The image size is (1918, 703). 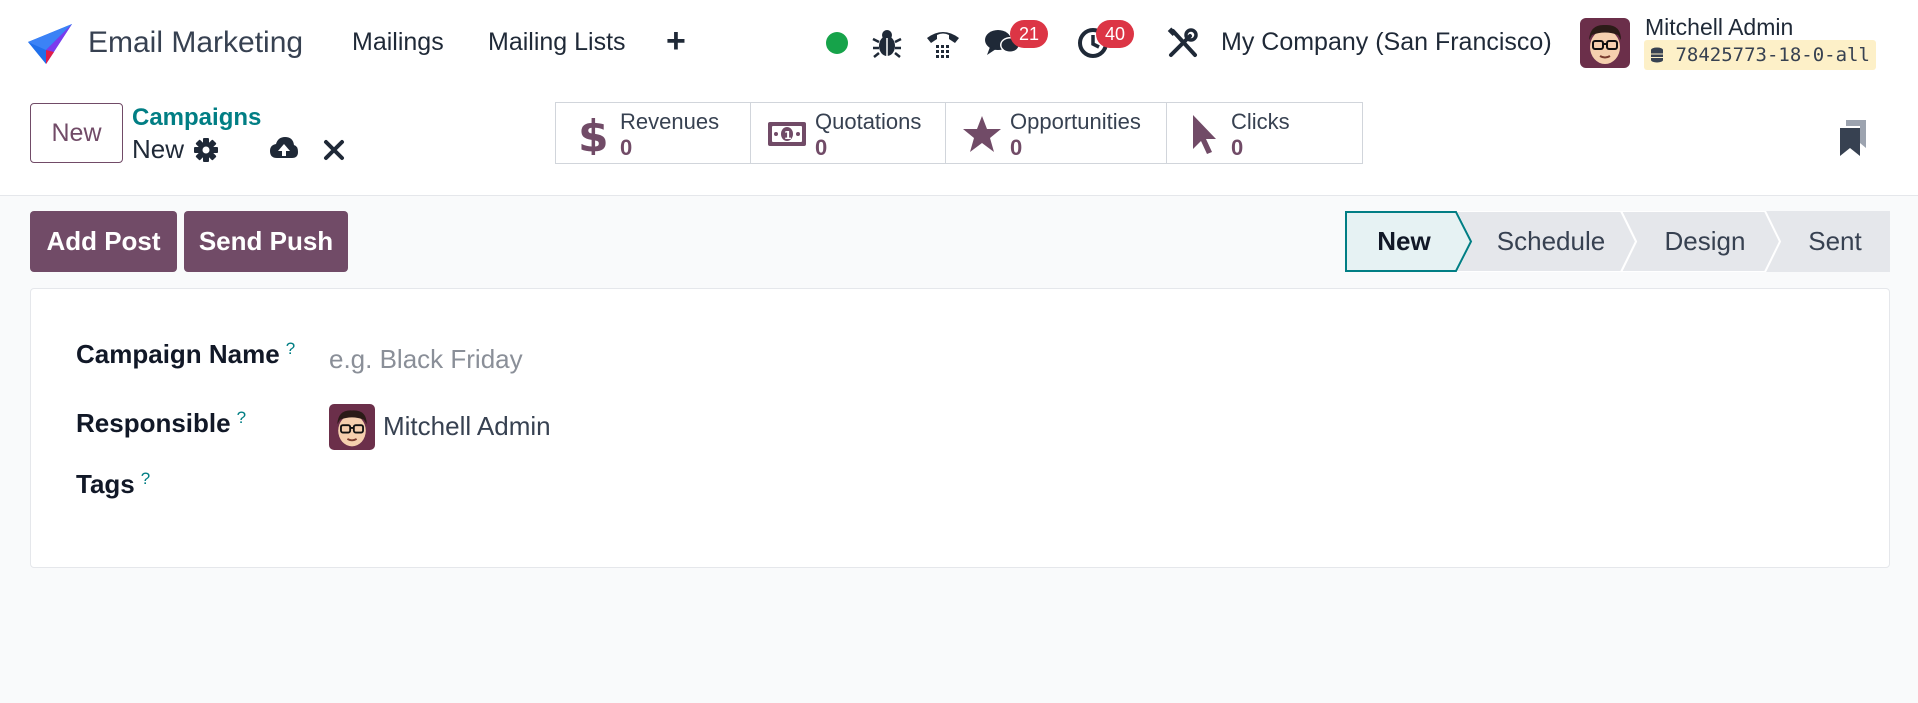 What do you see at coordinates (1237, 147) in the screenshot?
I see `clicks-value: 0` at bounding box center [1237, 147].